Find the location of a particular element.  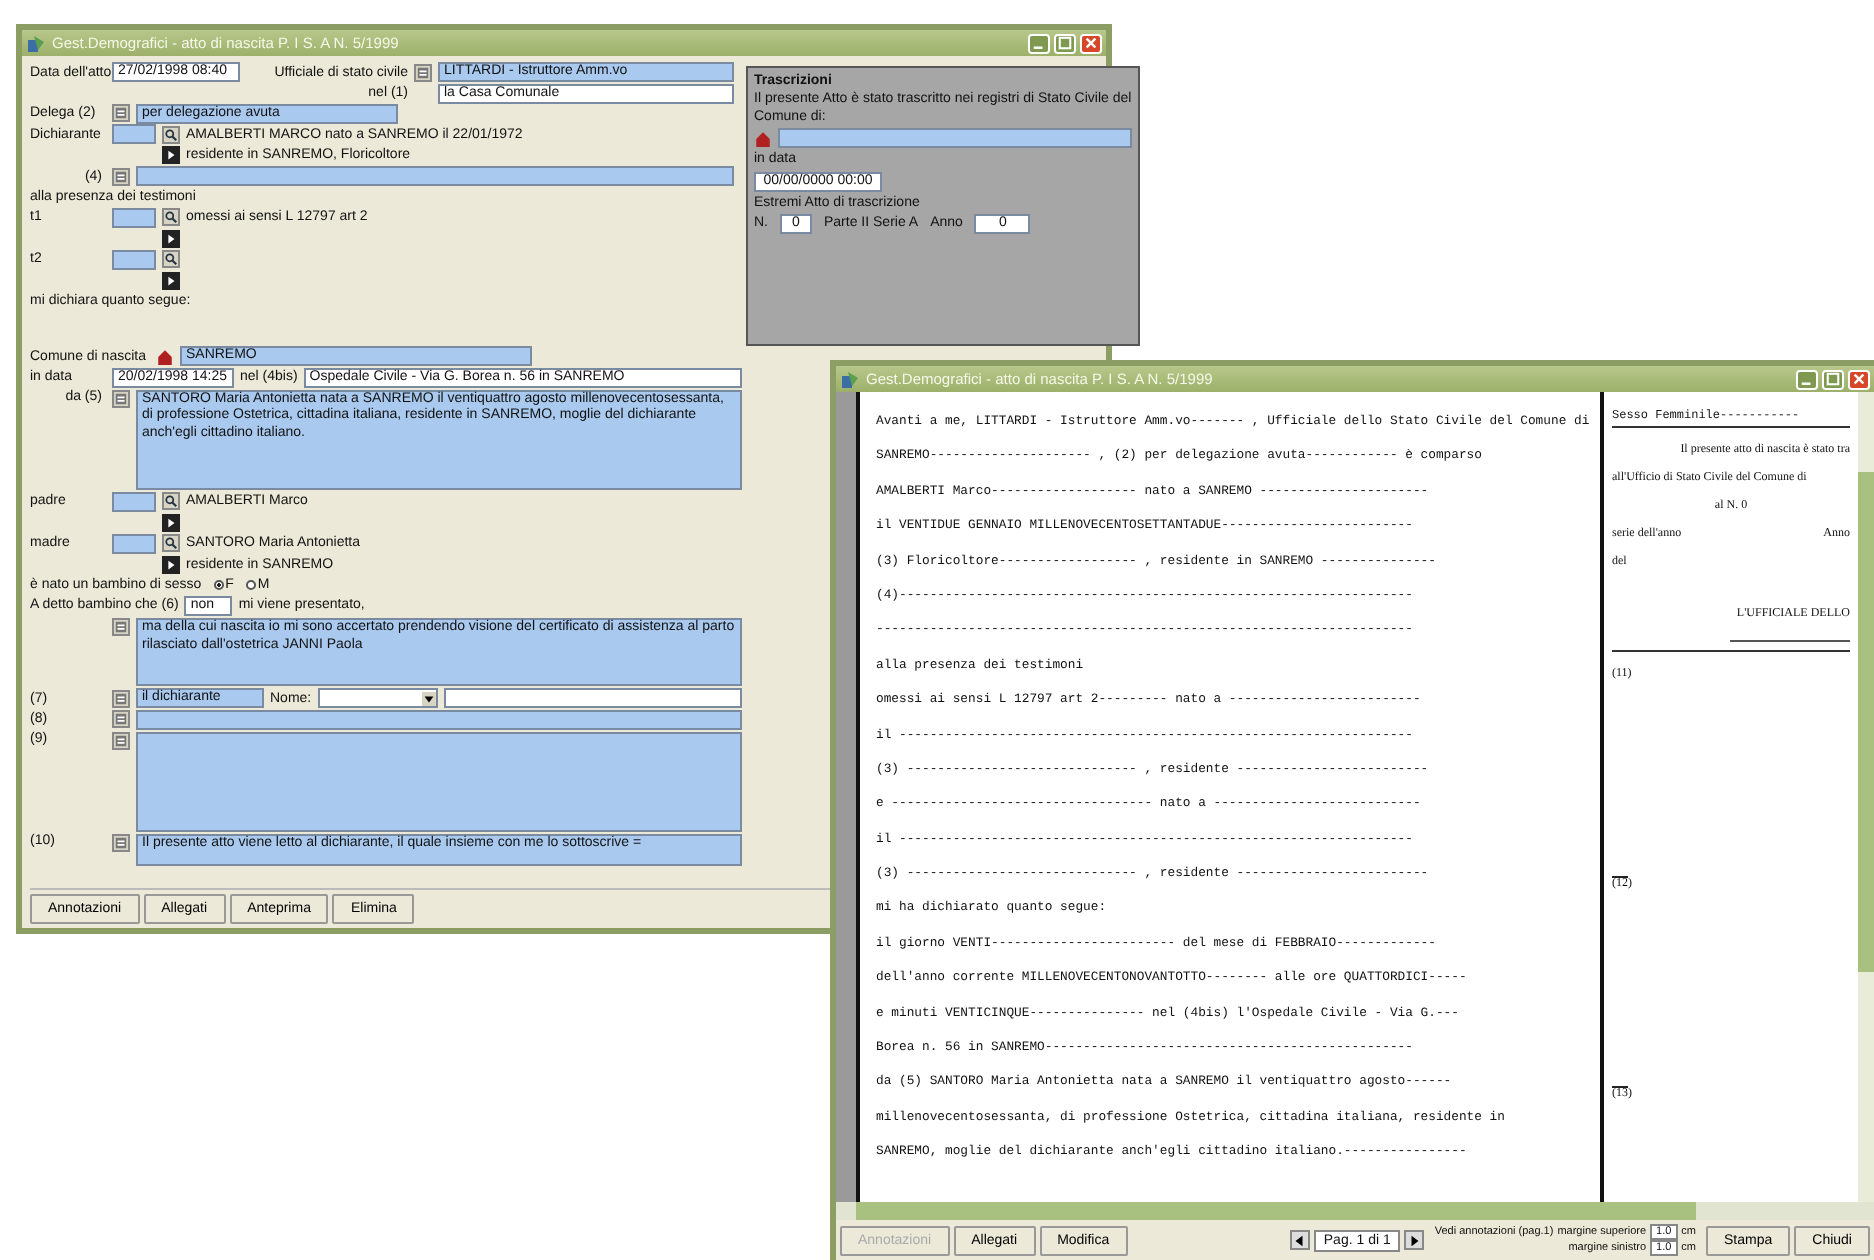

caret-icon is located at coordinates (428, 698).